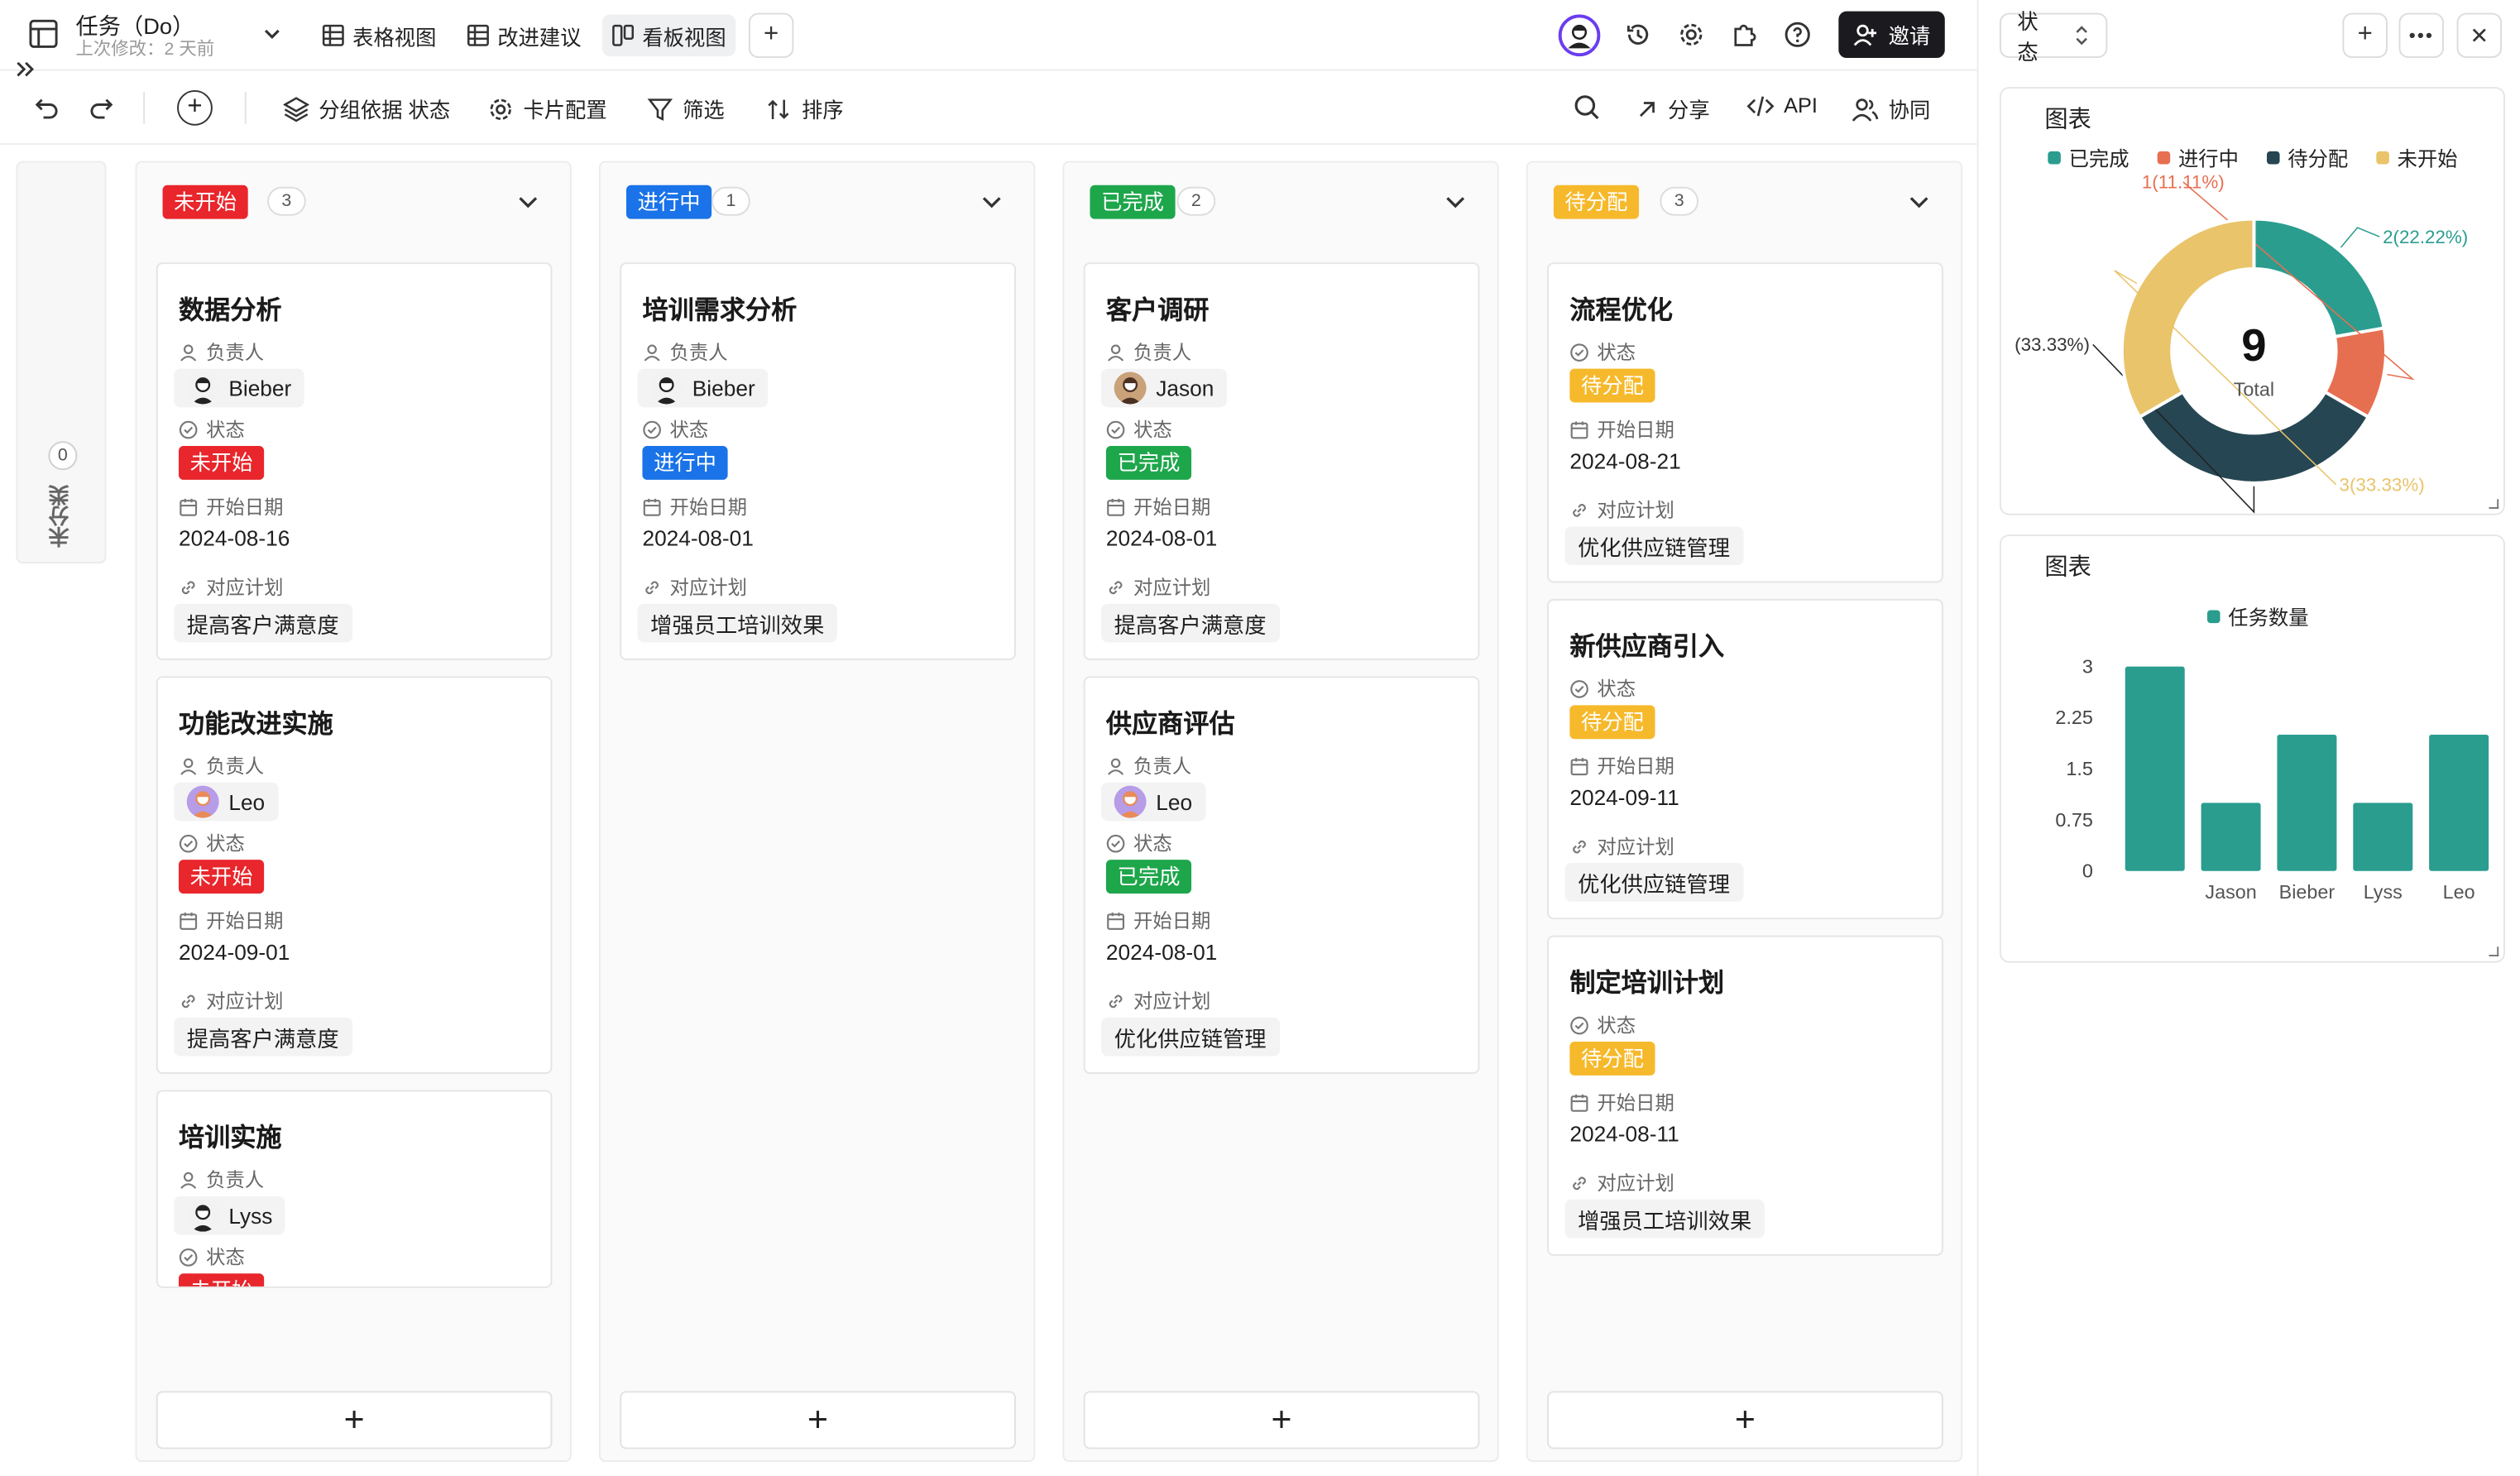 This screenshot has height=1476, width=2520. I want to click on user-avatar, so click(1579, 35).